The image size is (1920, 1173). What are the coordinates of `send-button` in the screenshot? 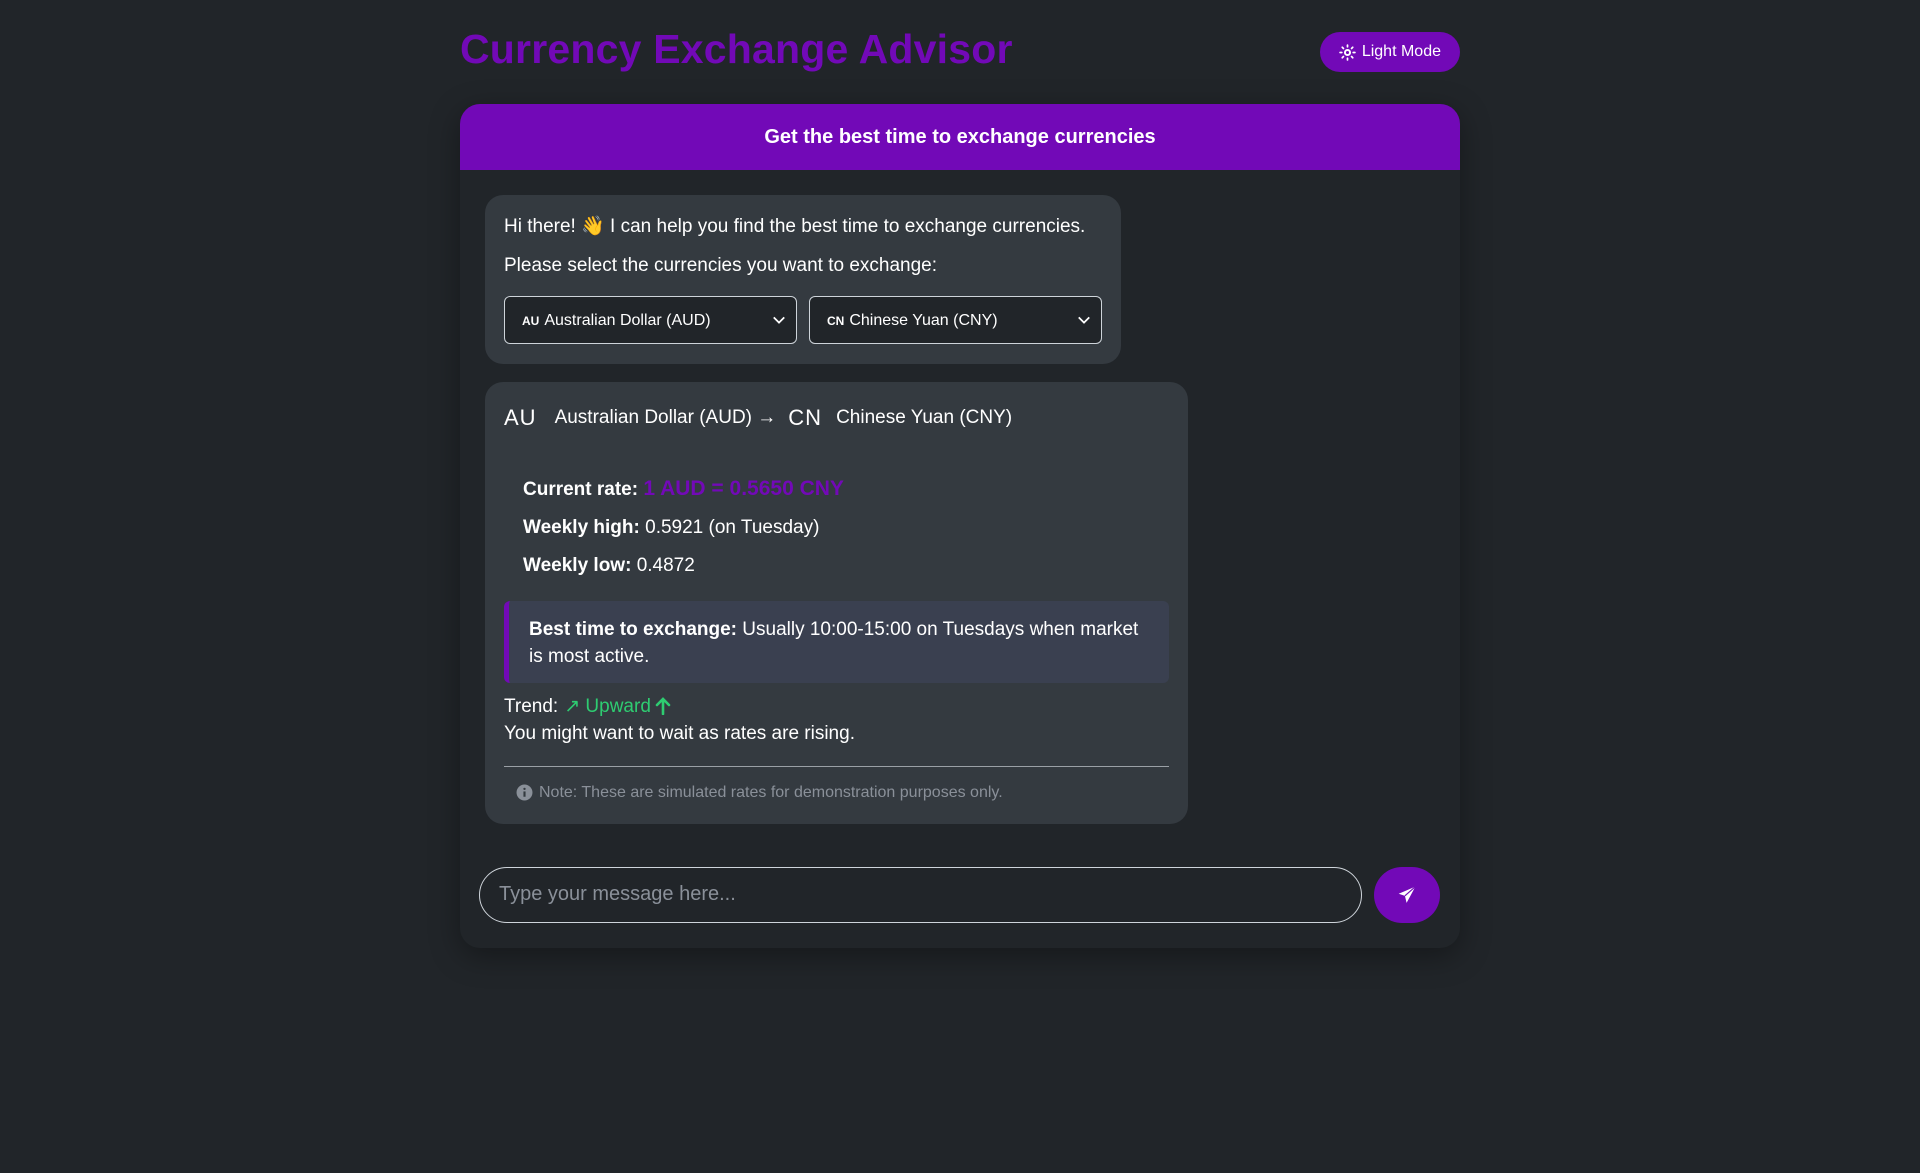 It's located at (1407, 894).